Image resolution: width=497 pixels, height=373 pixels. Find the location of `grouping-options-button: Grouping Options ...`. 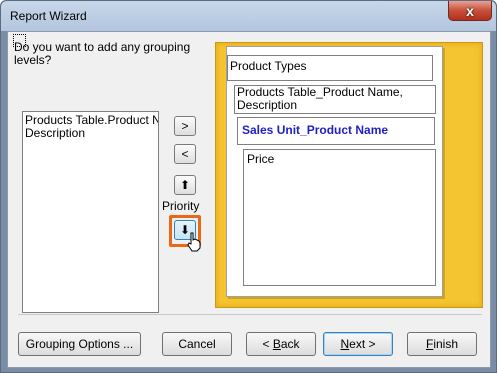

grouping-options-button: Grouping Options ... is located at coordinates (79, 344).